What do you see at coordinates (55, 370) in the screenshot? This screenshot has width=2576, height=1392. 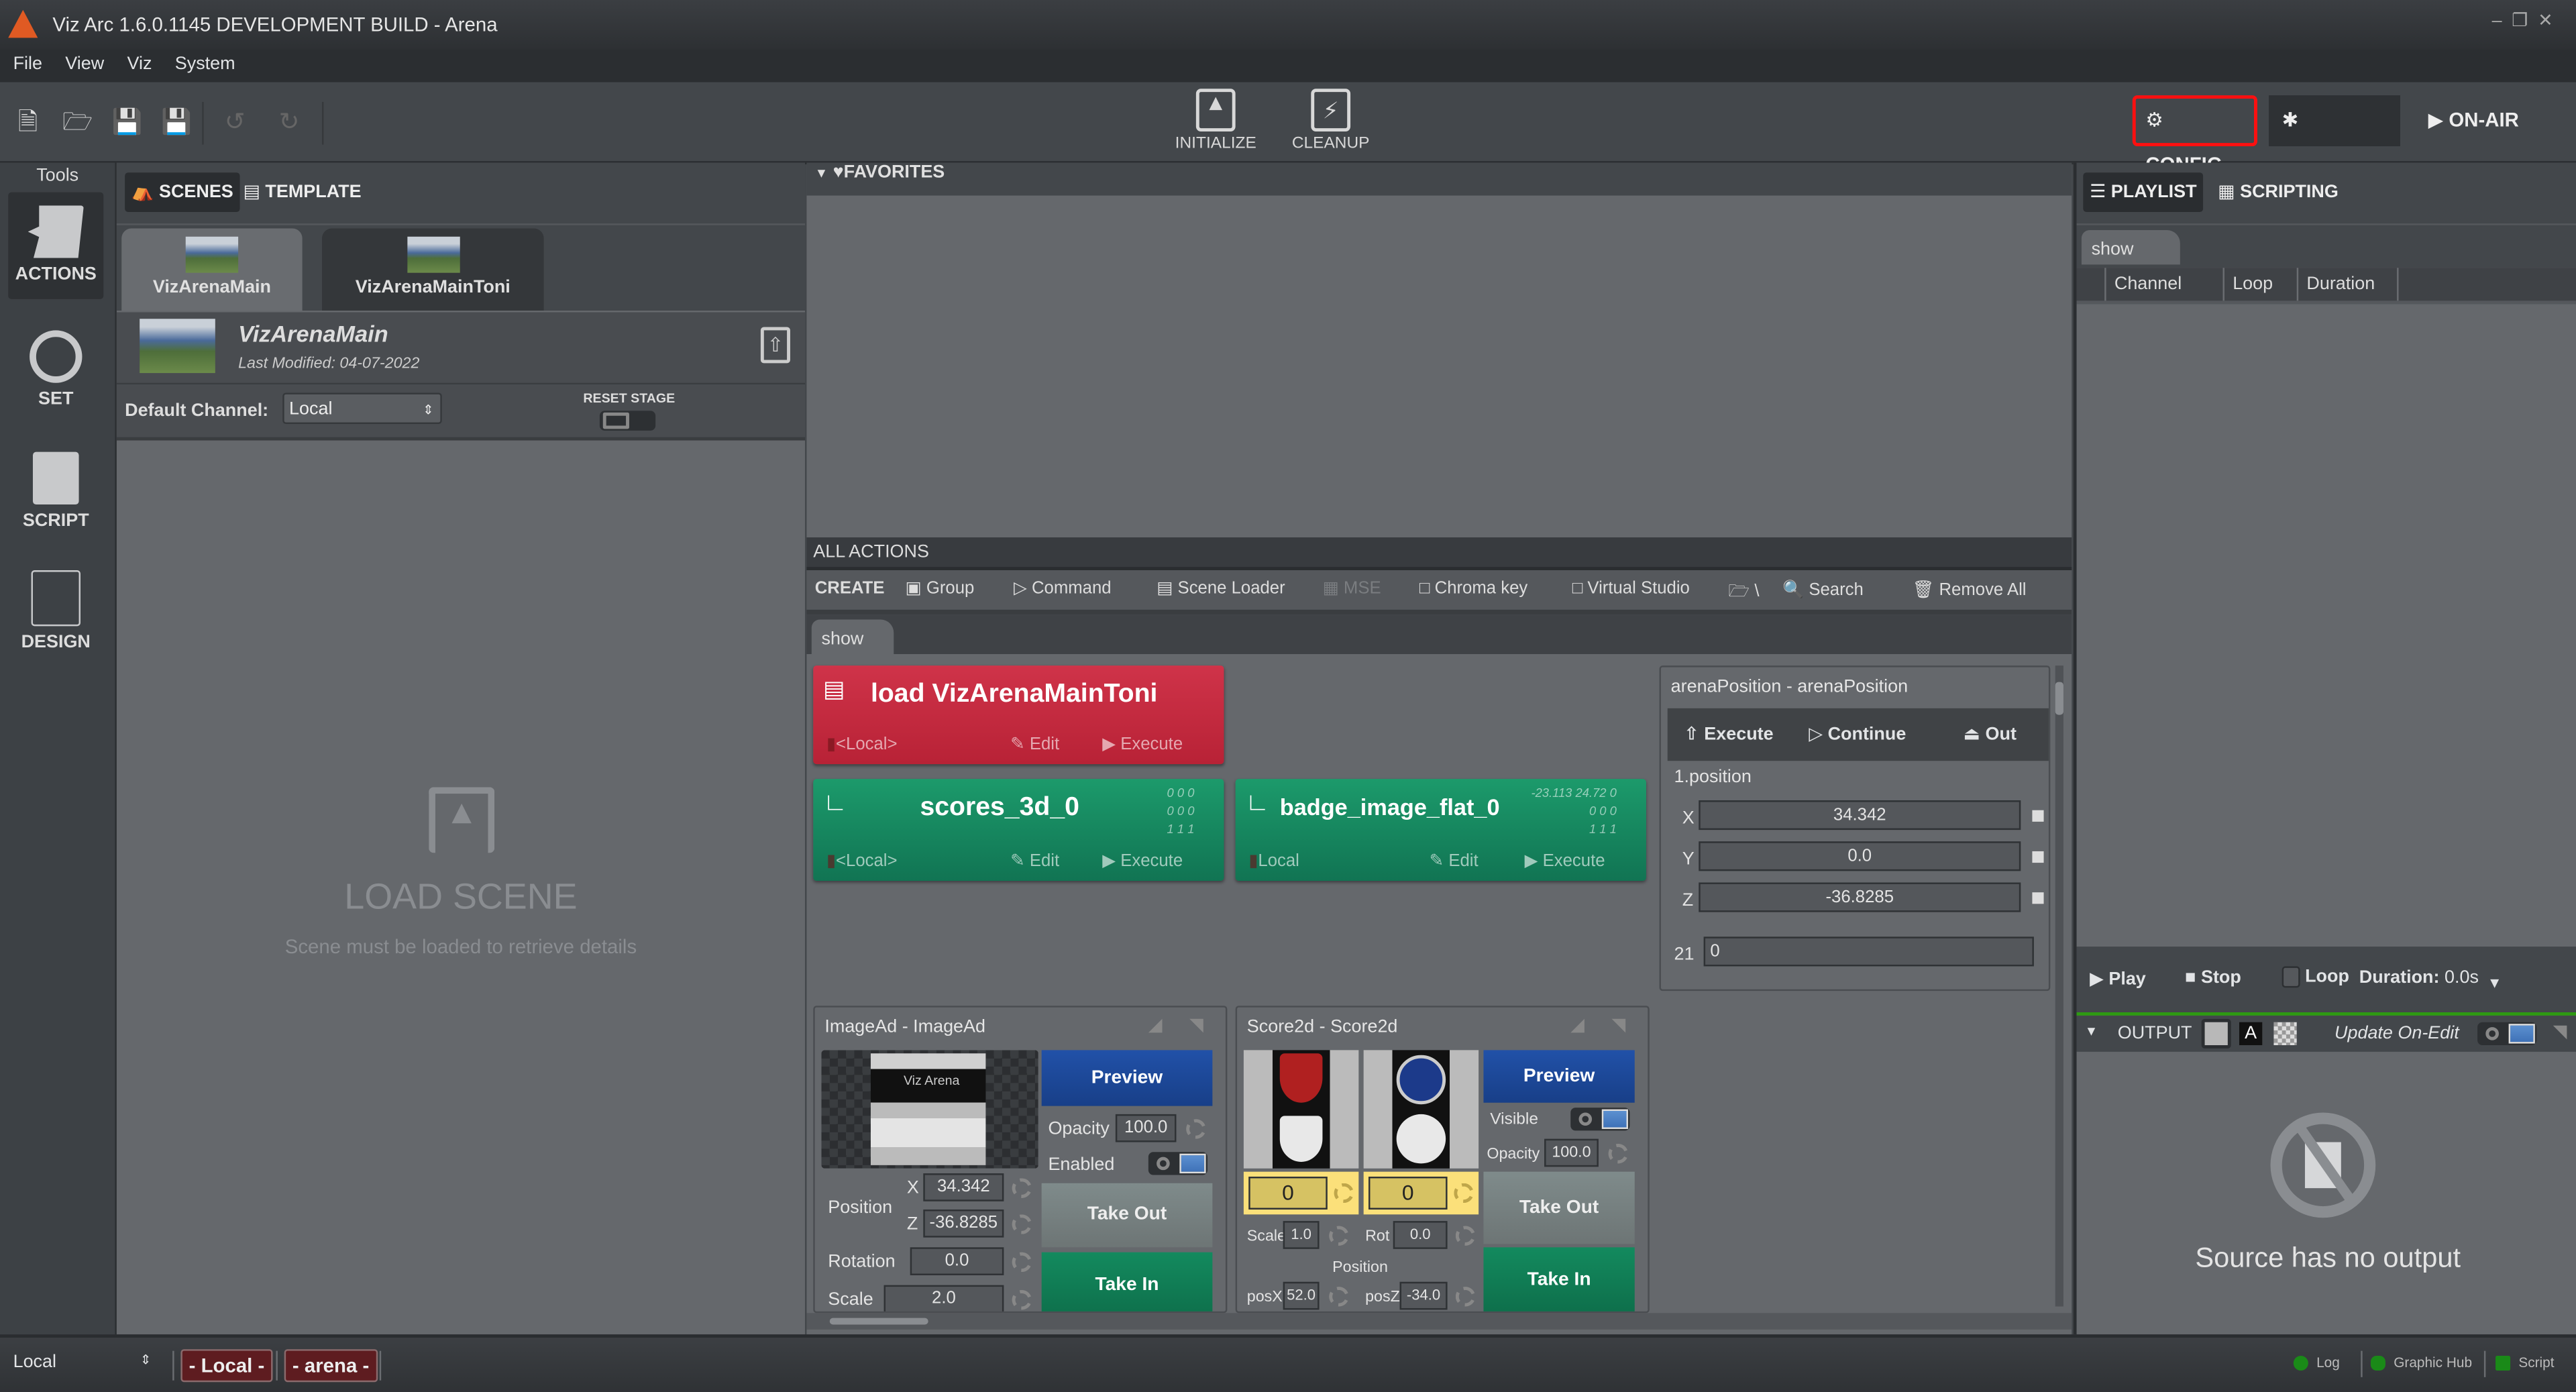 I see `tool-set: SET` at bounding box center [55, 370].